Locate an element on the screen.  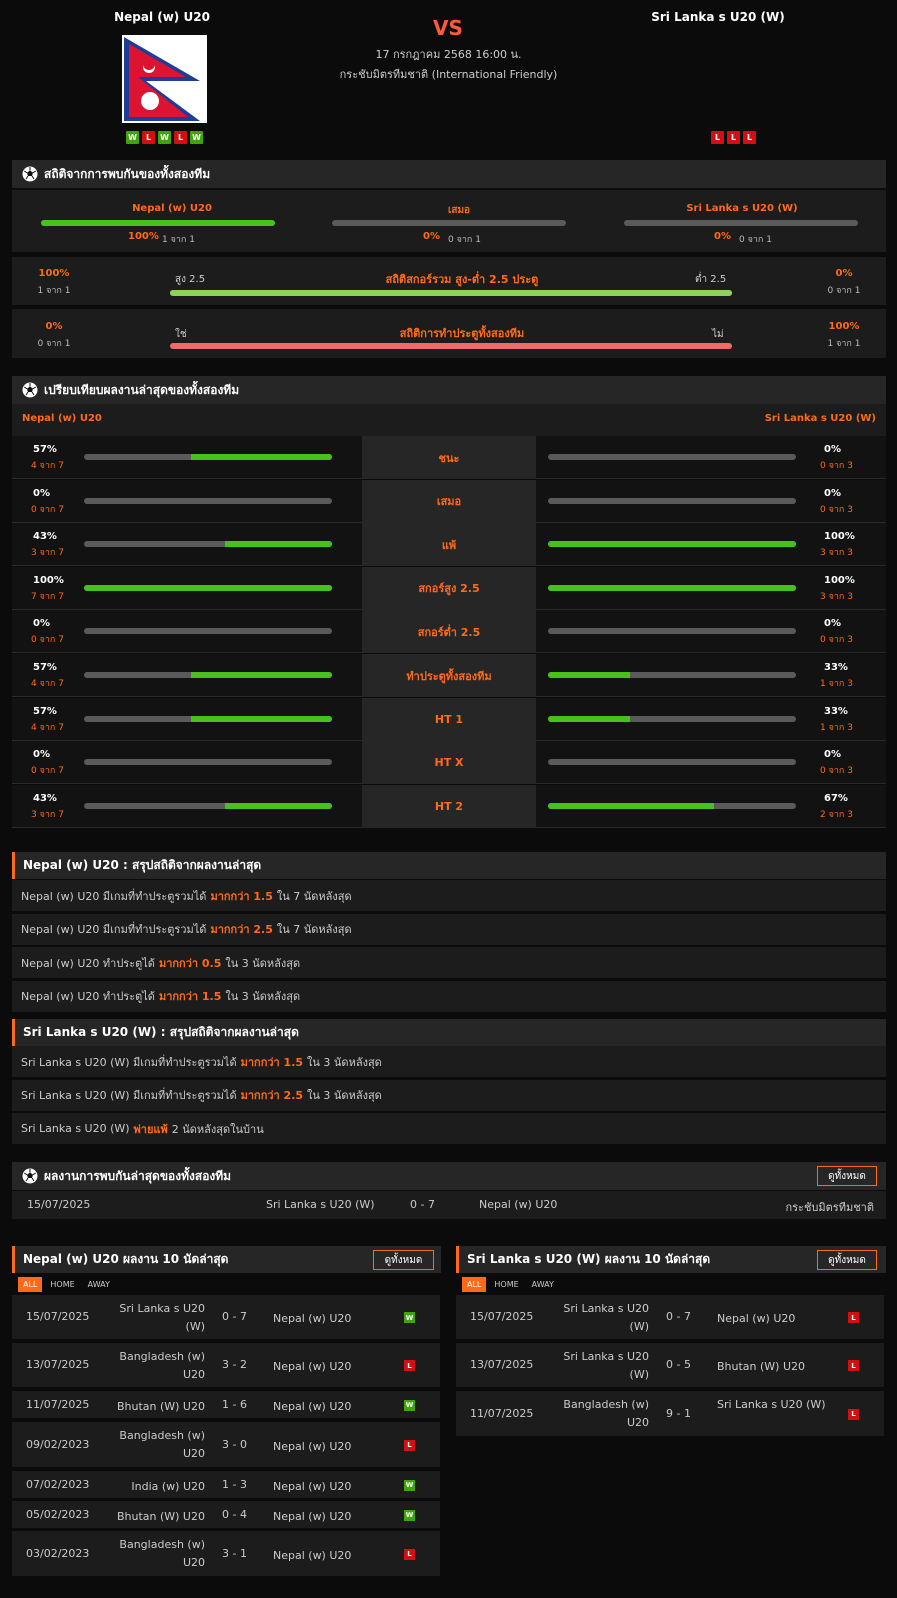
soccer-ball-icon is located at coordinates (30, 1176).